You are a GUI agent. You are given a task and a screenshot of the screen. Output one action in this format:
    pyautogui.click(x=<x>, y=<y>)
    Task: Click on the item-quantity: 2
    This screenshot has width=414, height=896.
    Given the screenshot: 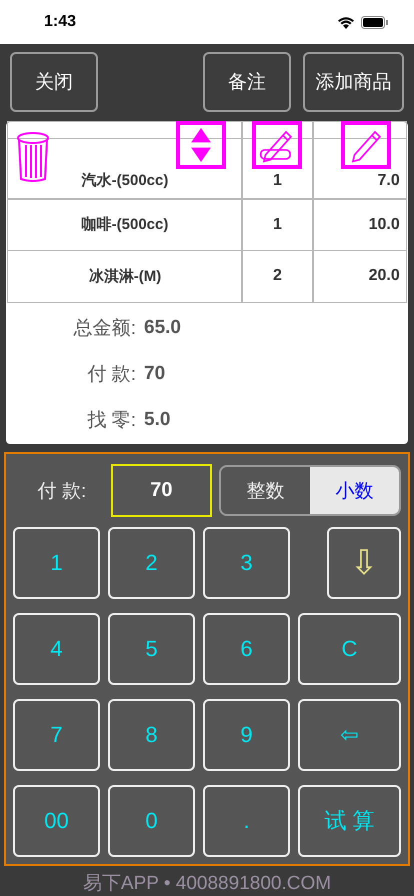 What is the action you would take?
    pyautogui.click(x=277, y=276)
    